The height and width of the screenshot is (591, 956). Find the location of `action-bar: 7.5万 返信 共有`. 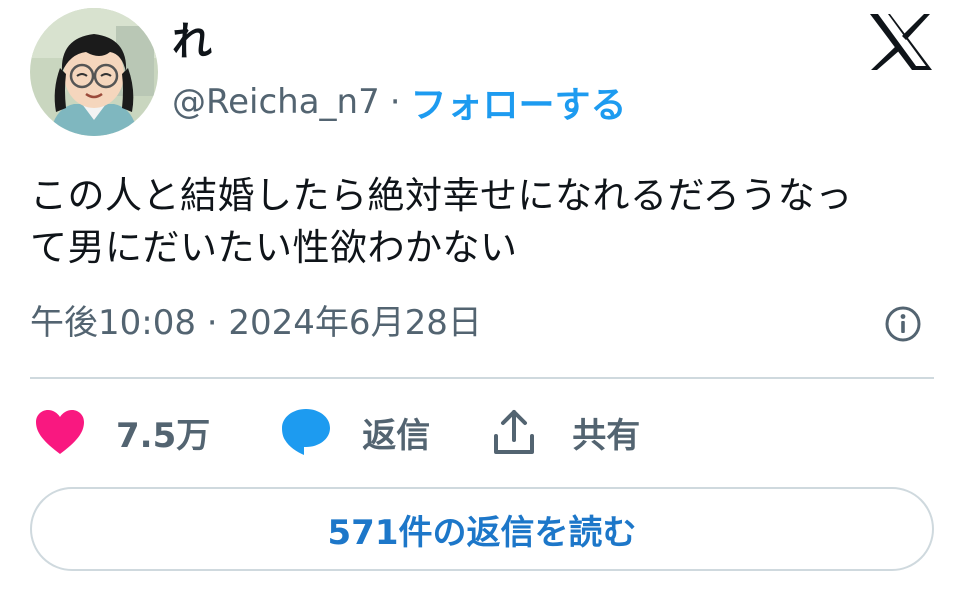

action-bar: 7.5万 返信 共有 is located at coordinates (335, 432).